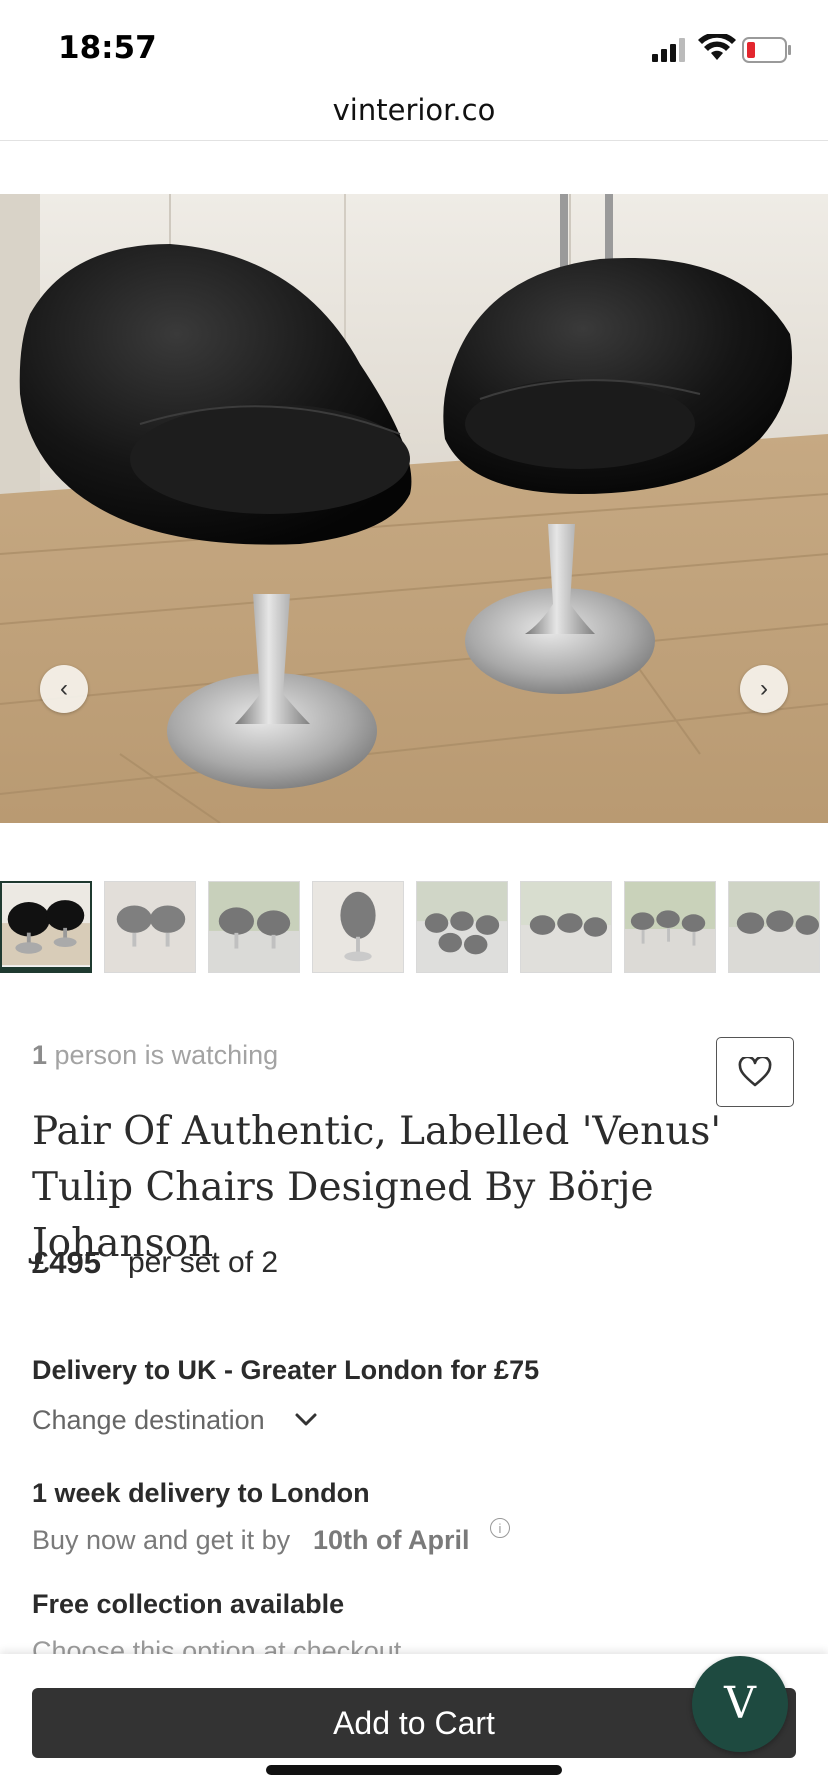  I want to click on delivery-eta-prefix: Buy now and get it by, so click(161, 1540).